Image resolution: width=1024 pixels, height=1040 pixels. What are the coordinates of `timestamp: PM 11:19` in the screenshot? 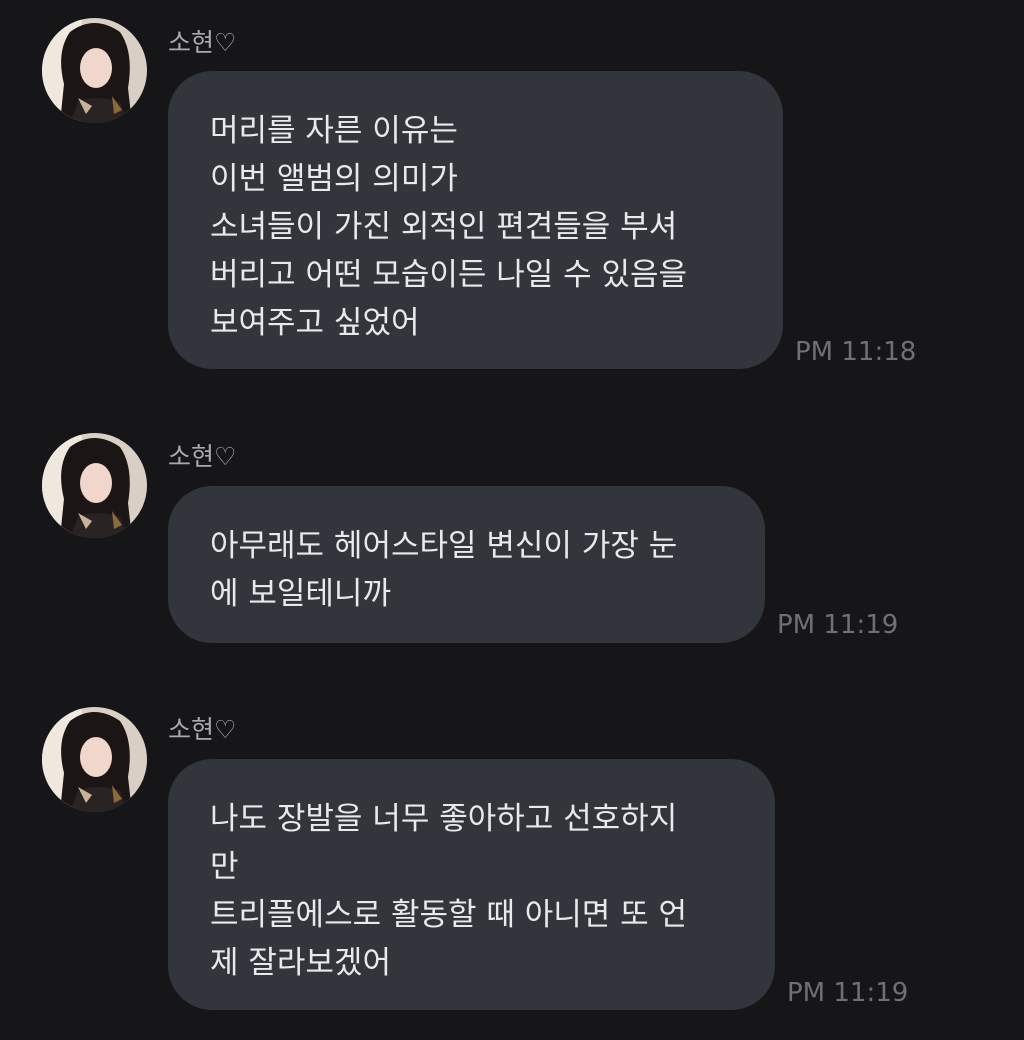 It's located at (848, 993).